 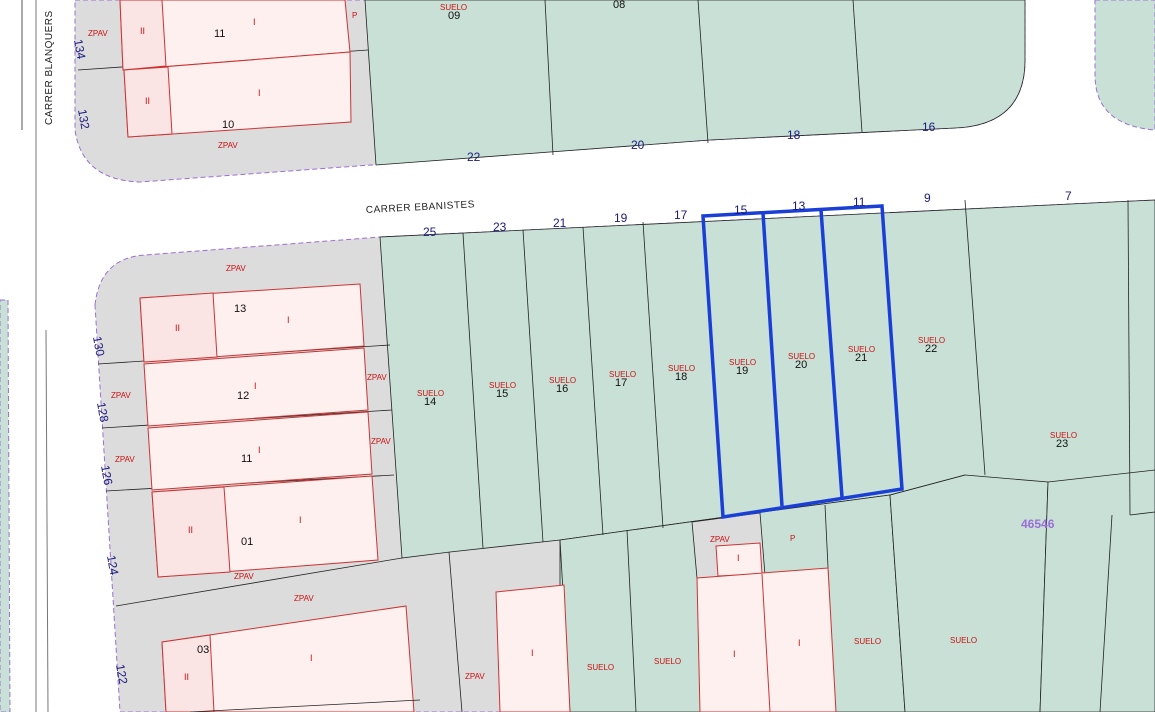 I want to click on street-number: 130, so click(x=98, y=346).